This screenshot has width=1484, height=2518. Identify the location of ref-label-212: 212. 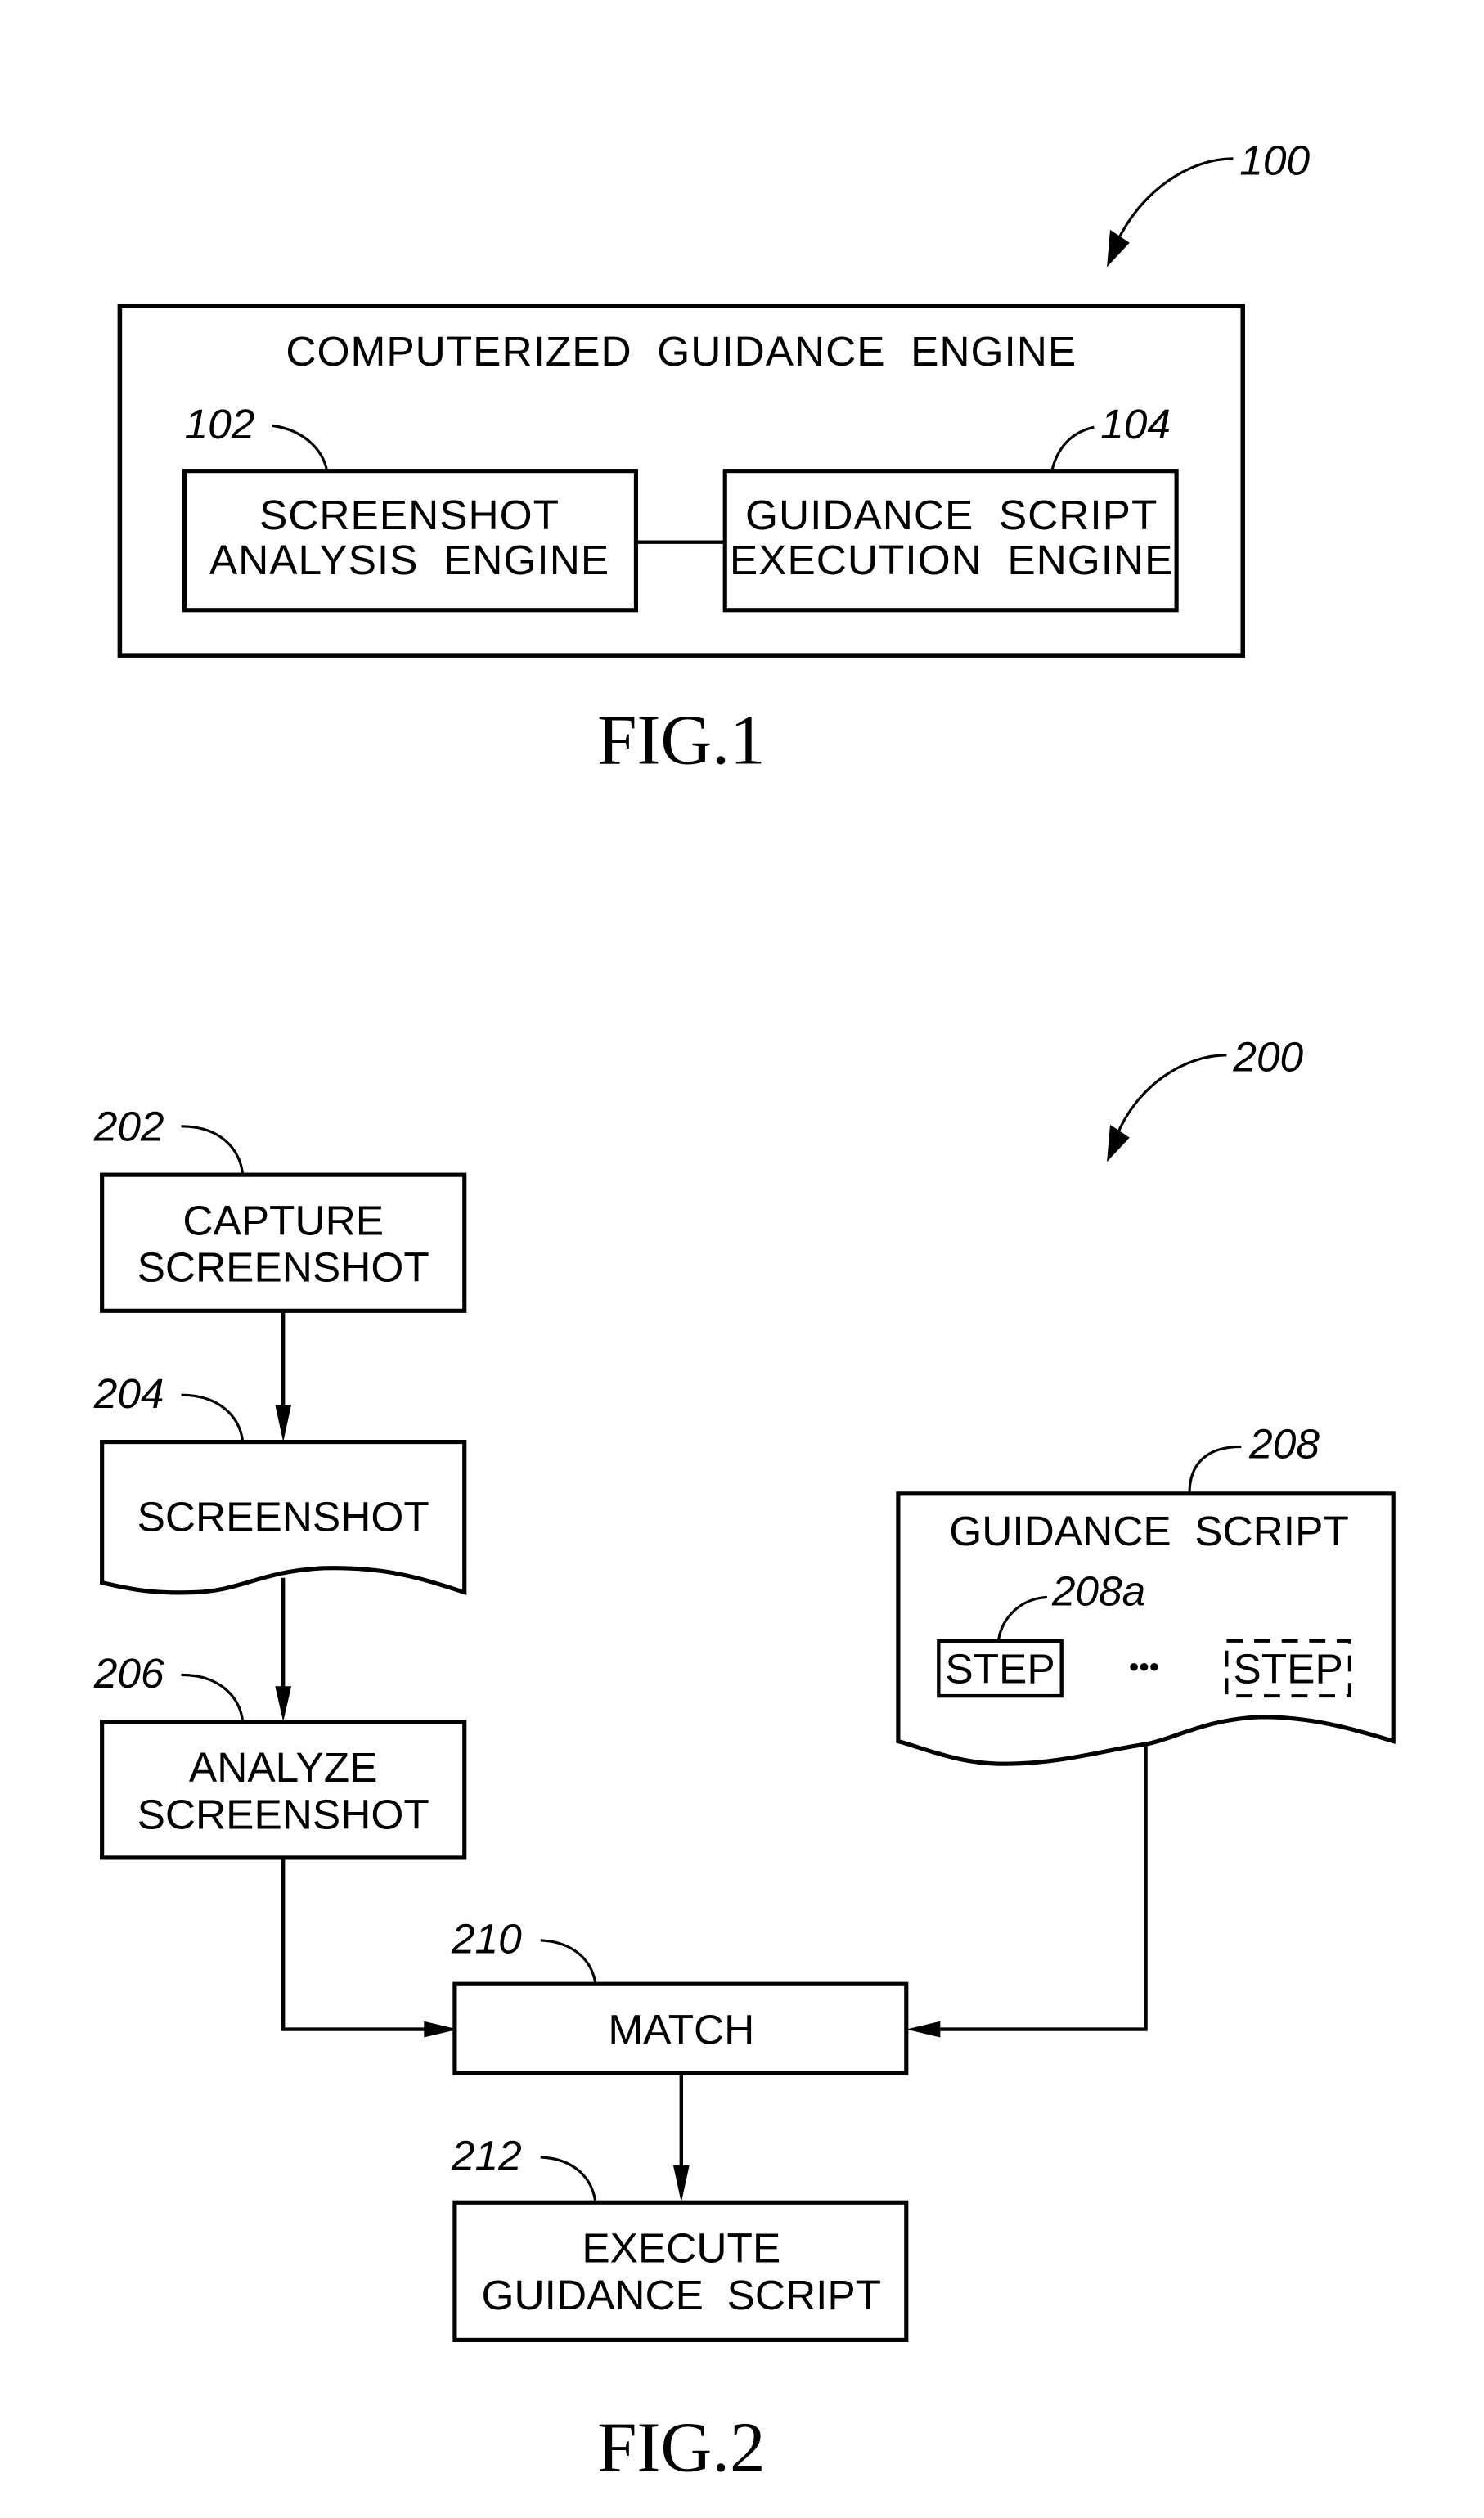
(486, 2155).